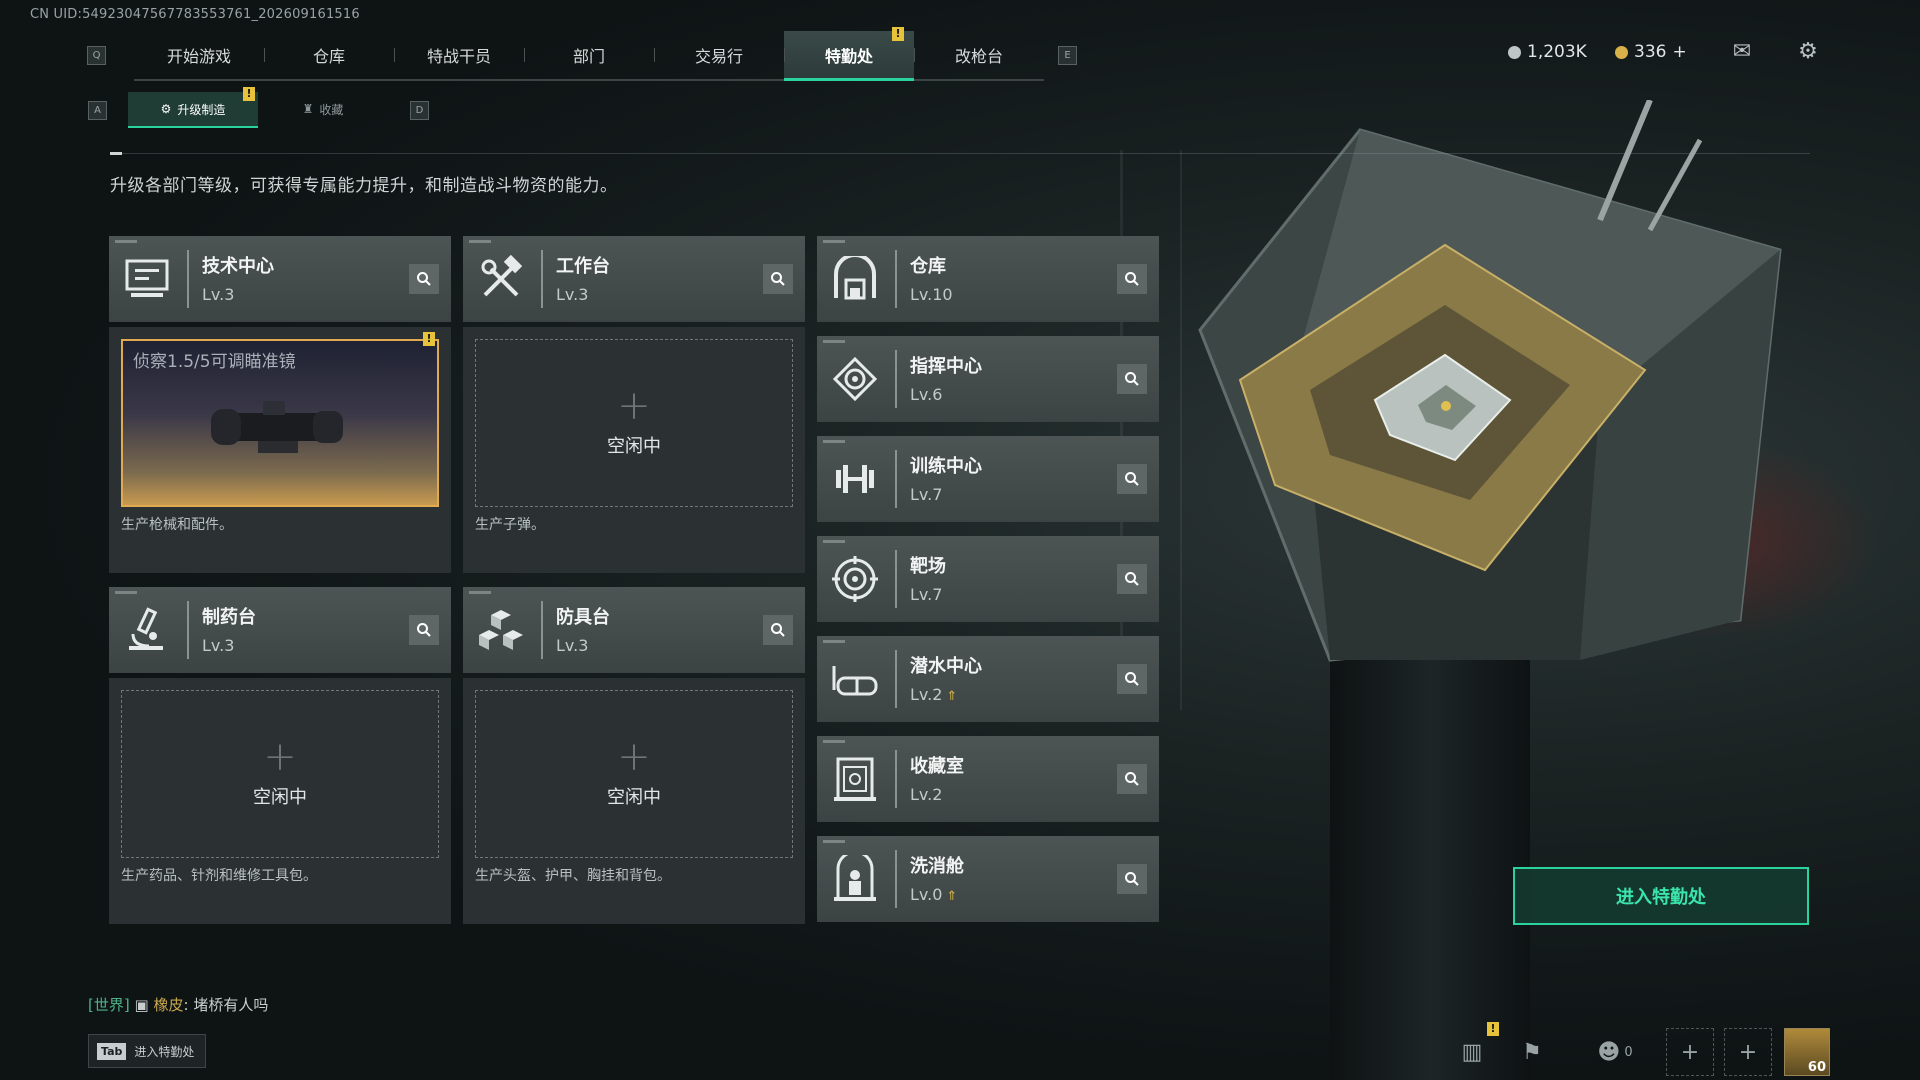 The image size is (1920, 1080). I want to click on key-hint-d: D, so click(419, 110).